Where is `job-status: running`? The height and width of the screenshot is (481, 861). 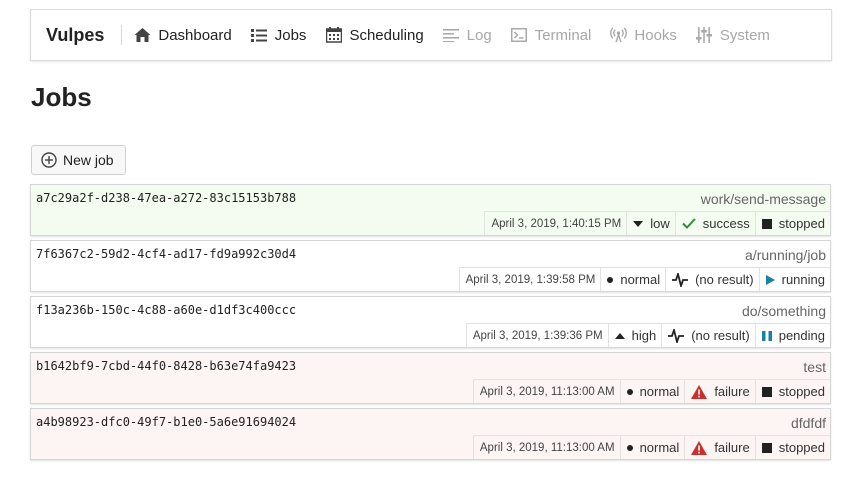 job-status: running is located at coordinates (794, 279).